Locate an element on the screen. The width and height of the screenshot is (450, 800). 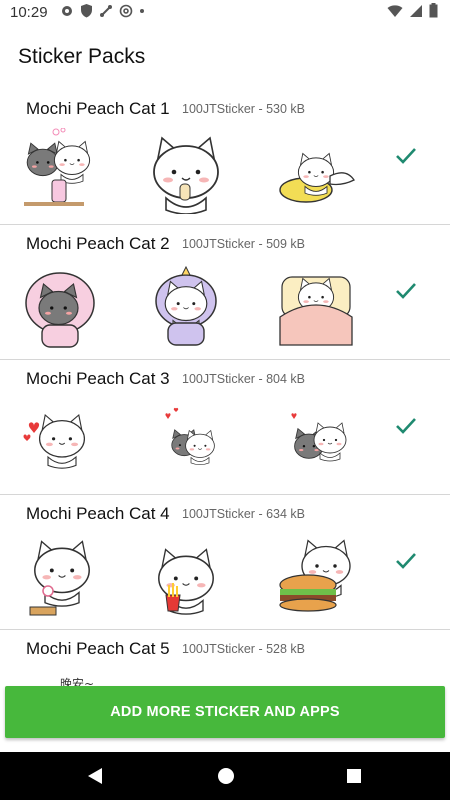
pack-meta: 100JTSticker - 804 kB is located at coordinates (244, 379).